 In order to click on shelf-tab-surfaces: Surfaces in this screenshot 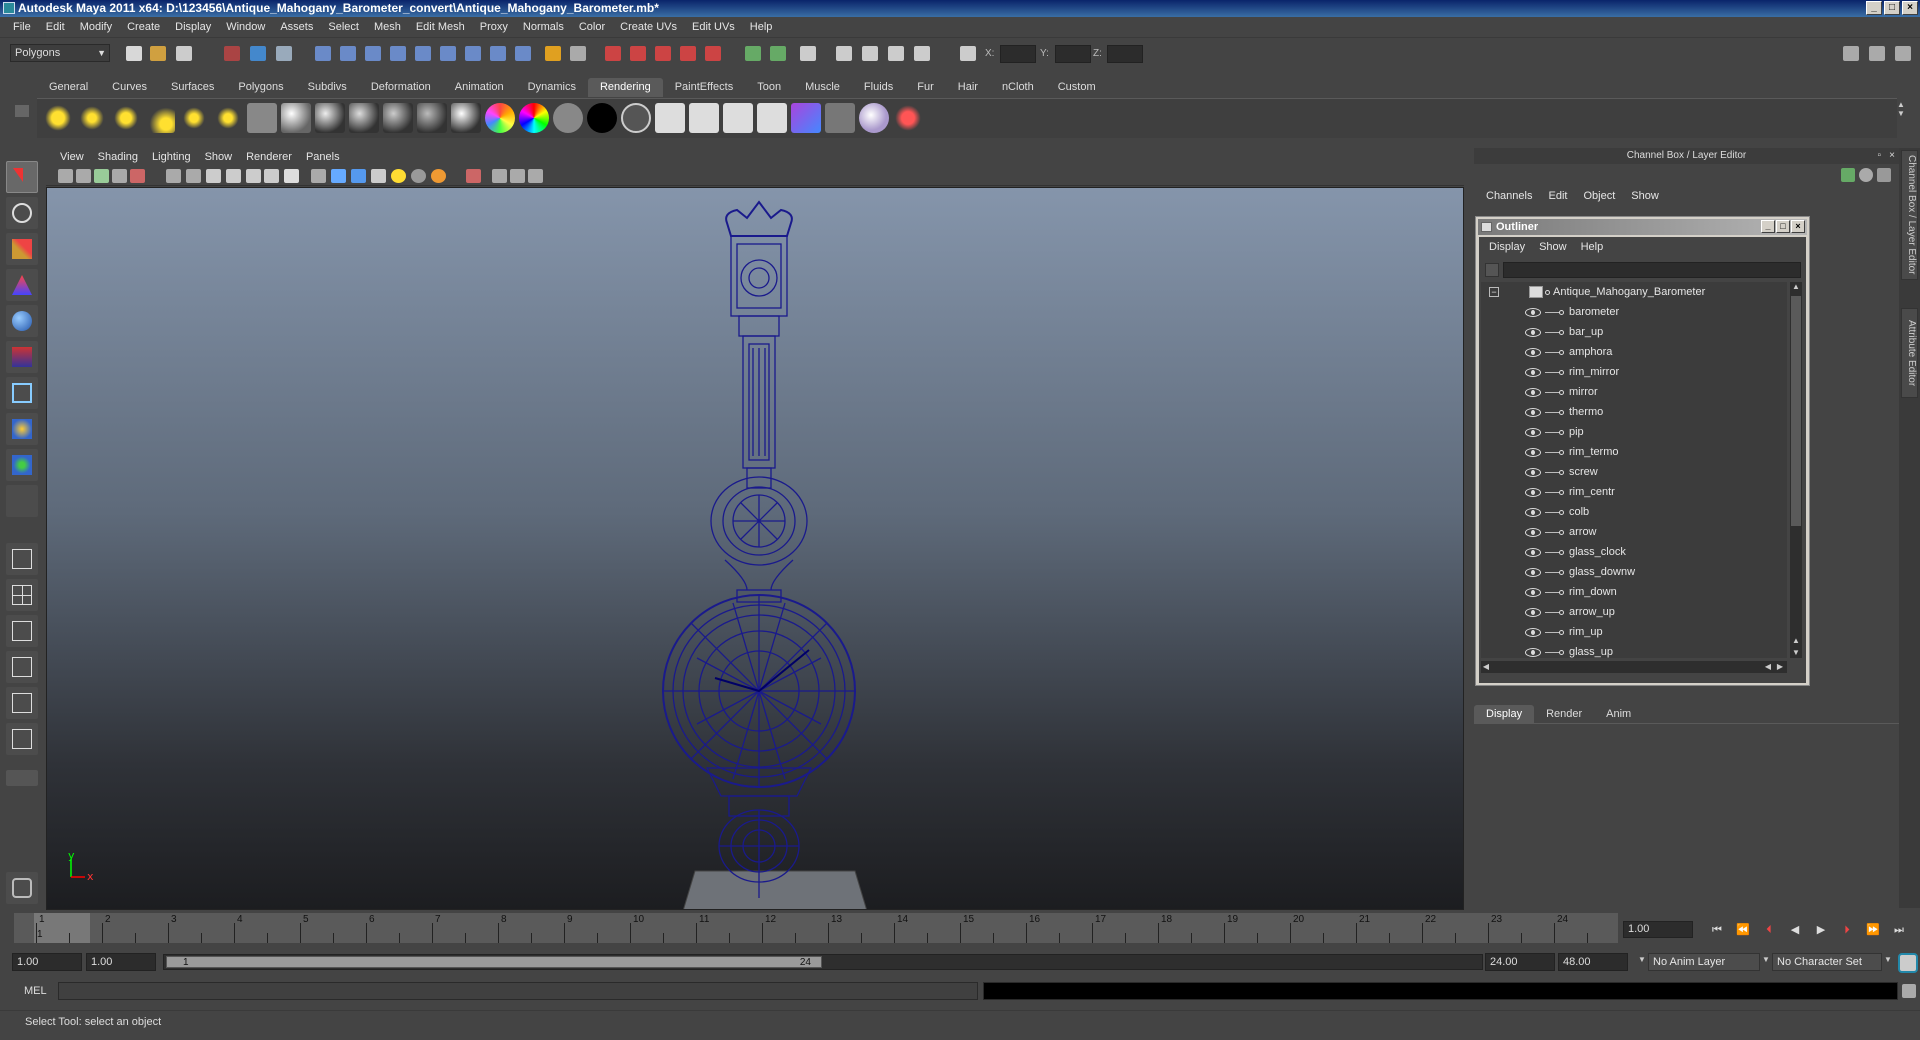, I will do `click(192, 87)`.